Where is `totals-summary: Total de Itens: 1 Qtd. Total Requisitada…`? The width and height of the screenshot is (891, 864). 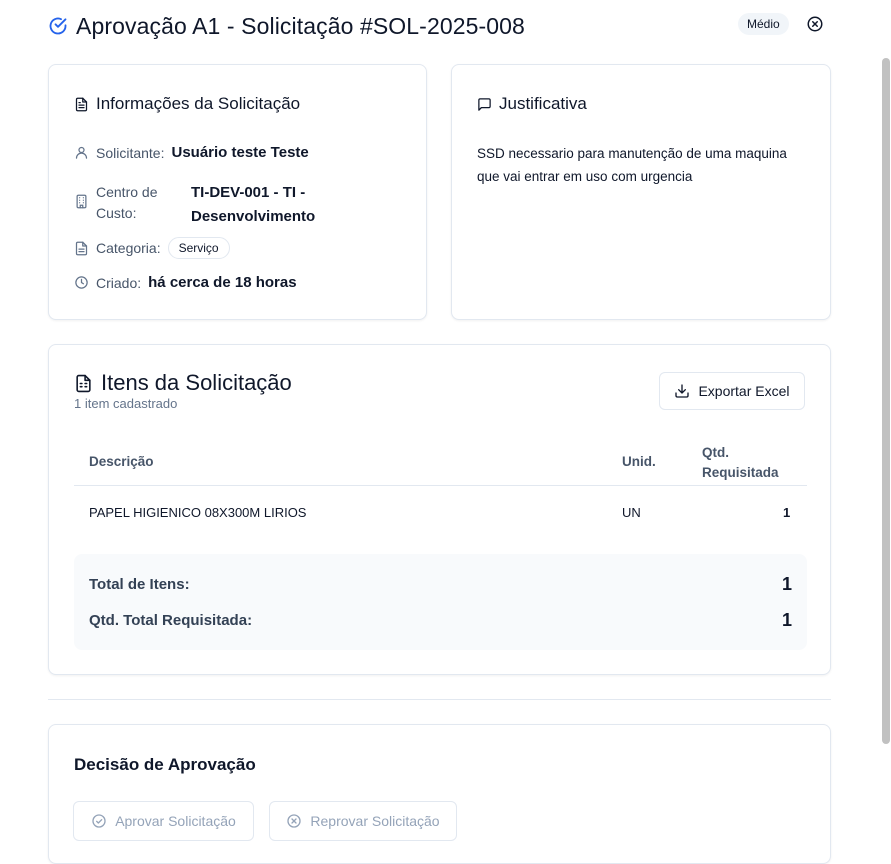 totals-summary: Total de Itens: 1 Qtd. Total Requisitada… is located at coordinates (440, 602).